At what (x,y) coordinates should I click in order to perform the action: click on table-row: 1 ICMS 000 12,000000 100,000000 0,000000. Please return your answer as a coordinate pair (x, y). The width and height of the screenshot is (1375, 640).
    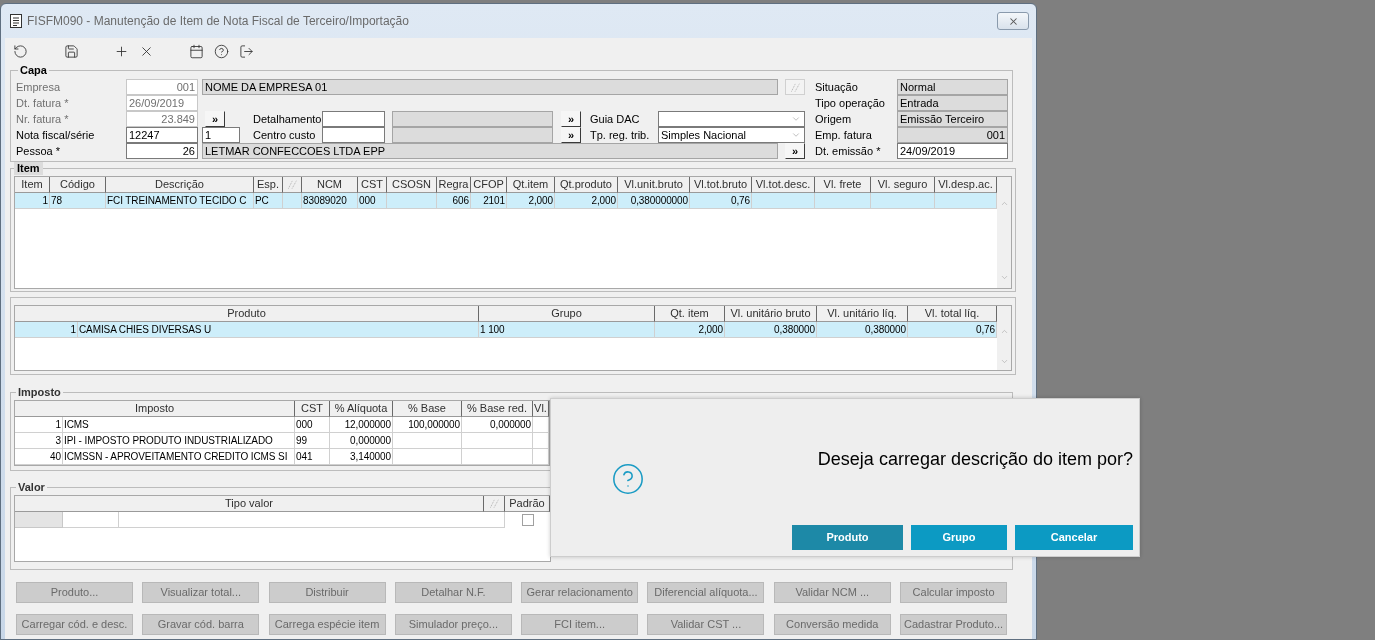
    Looking at the image, I should click on (282, 425).